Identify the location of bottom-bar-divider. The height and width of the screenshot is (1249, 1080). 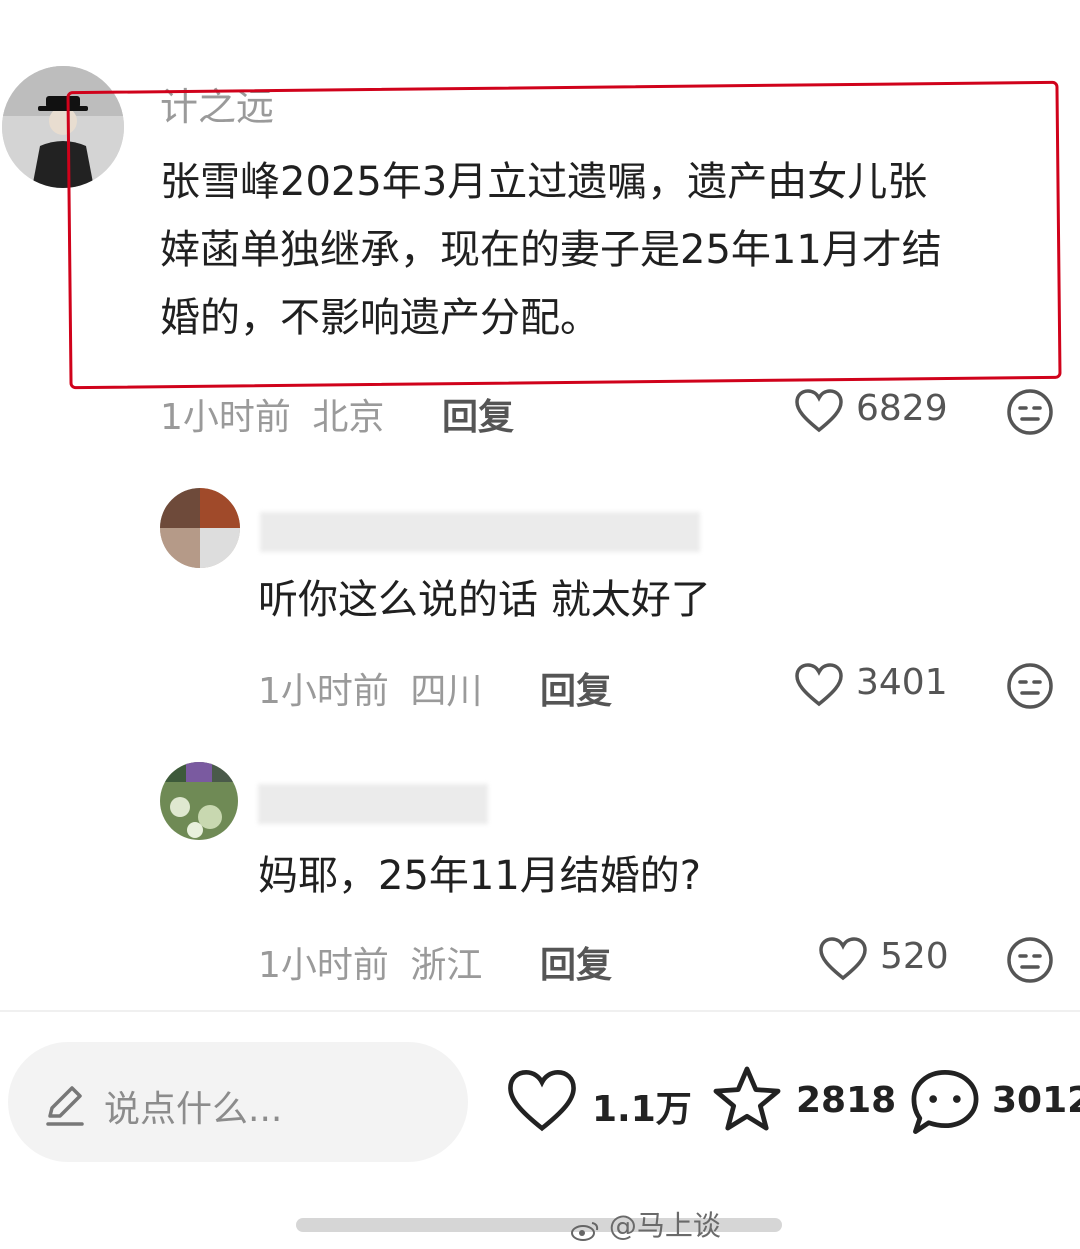
(540, 1011).